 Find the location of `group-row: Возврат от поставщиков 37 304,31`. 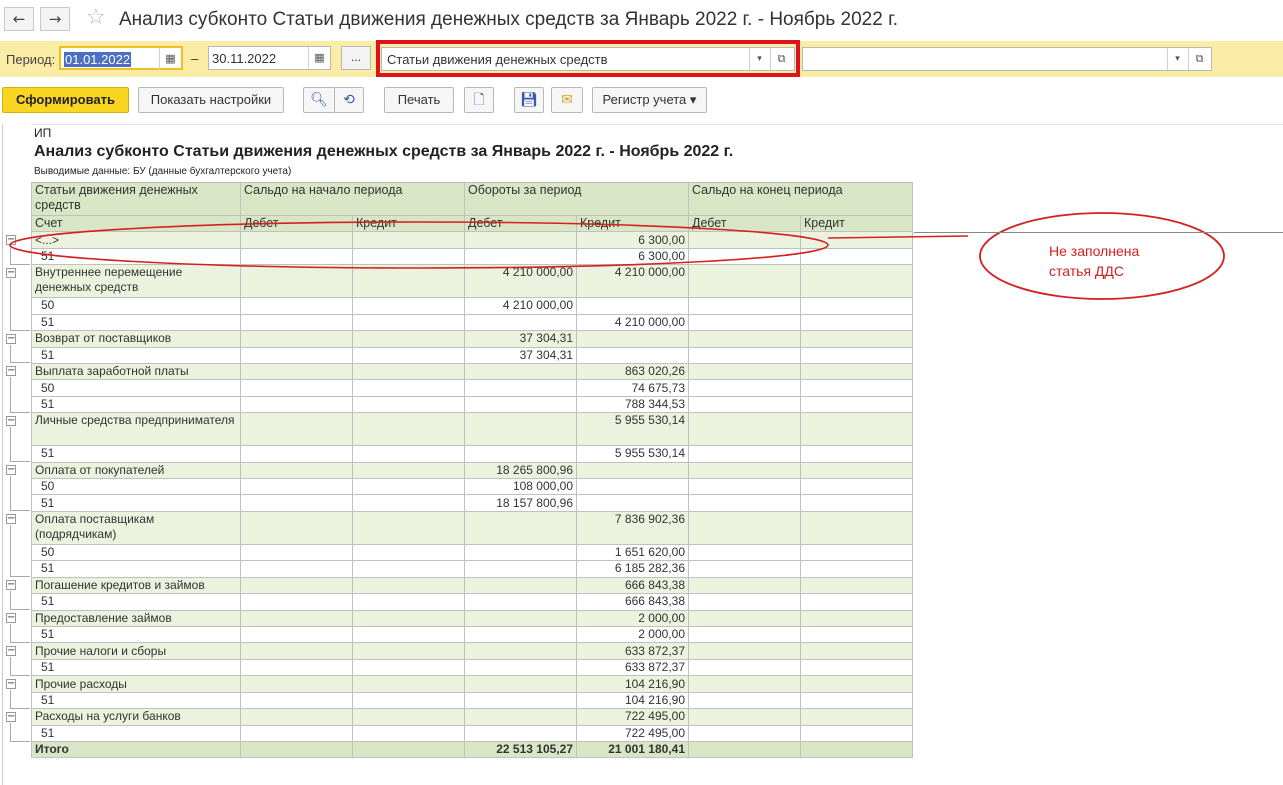

group-row: Возврат от поставщиков 37 304,31 is located at coordinates (472, 339).